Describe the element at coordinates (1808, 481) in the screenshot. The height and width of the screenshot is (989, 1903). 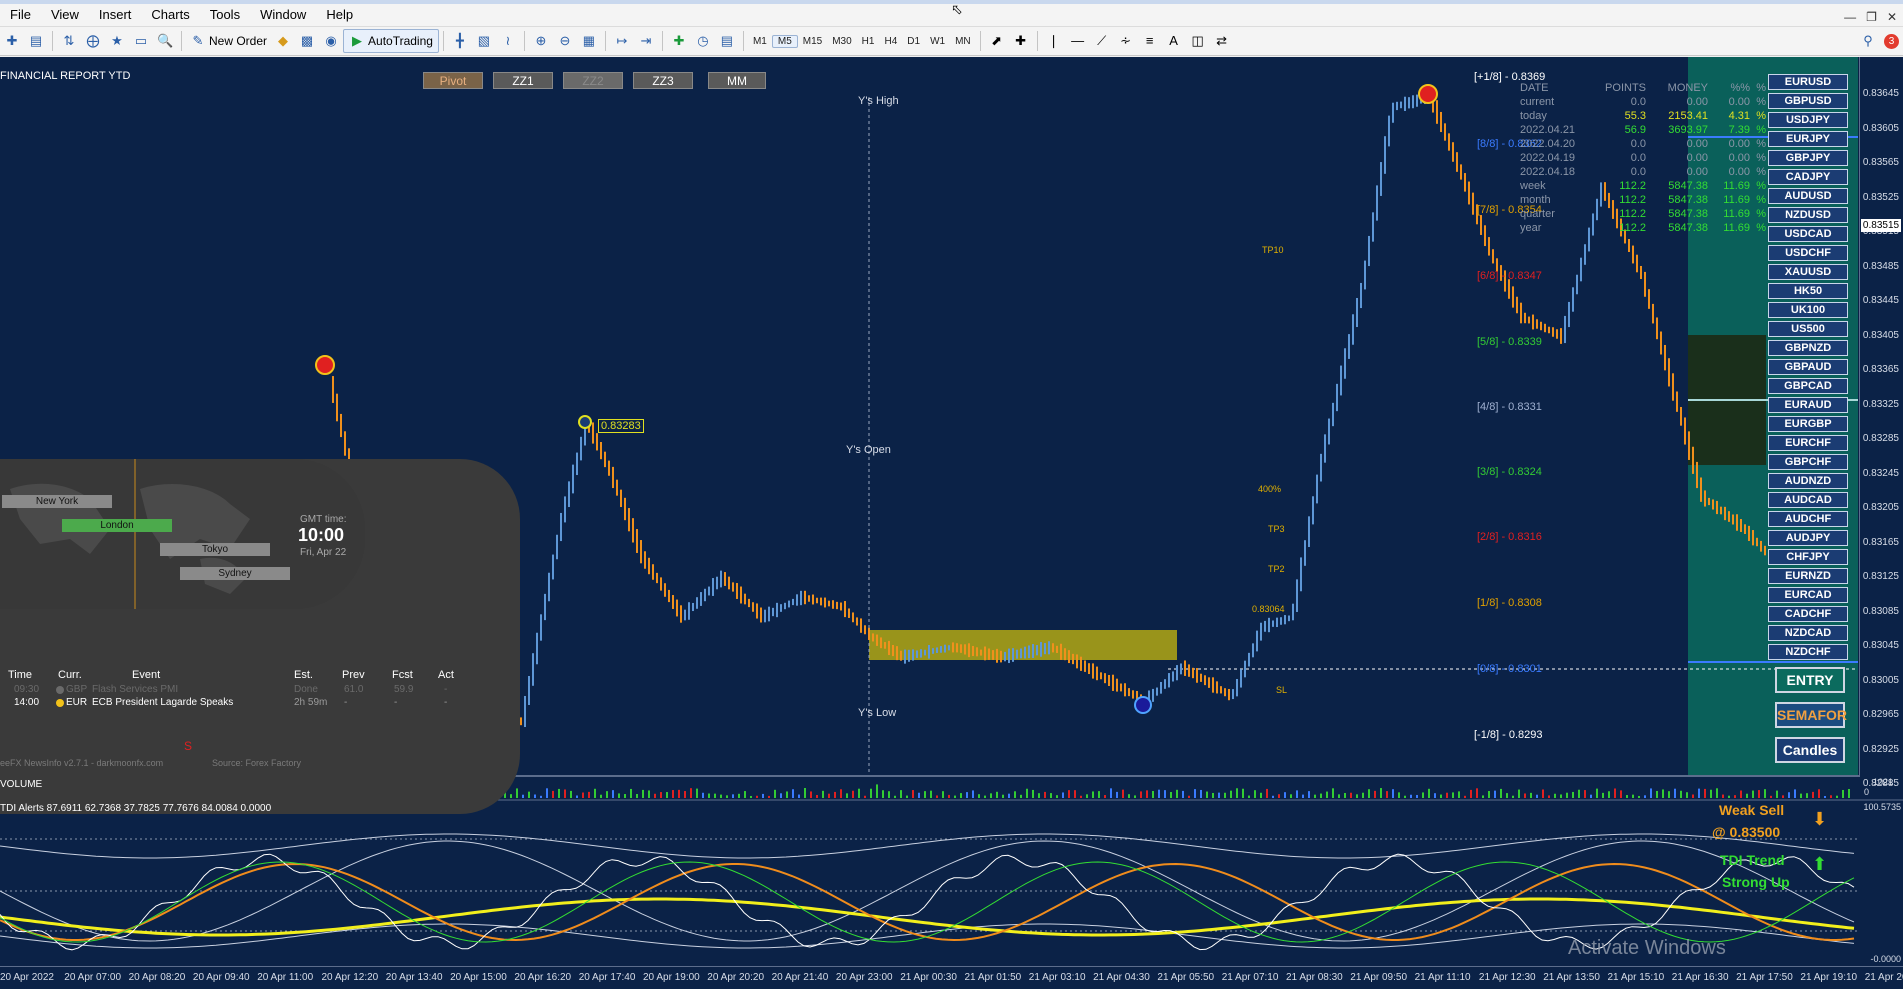
I see `symbol-button-audnzd: AUDNZD` at that location.